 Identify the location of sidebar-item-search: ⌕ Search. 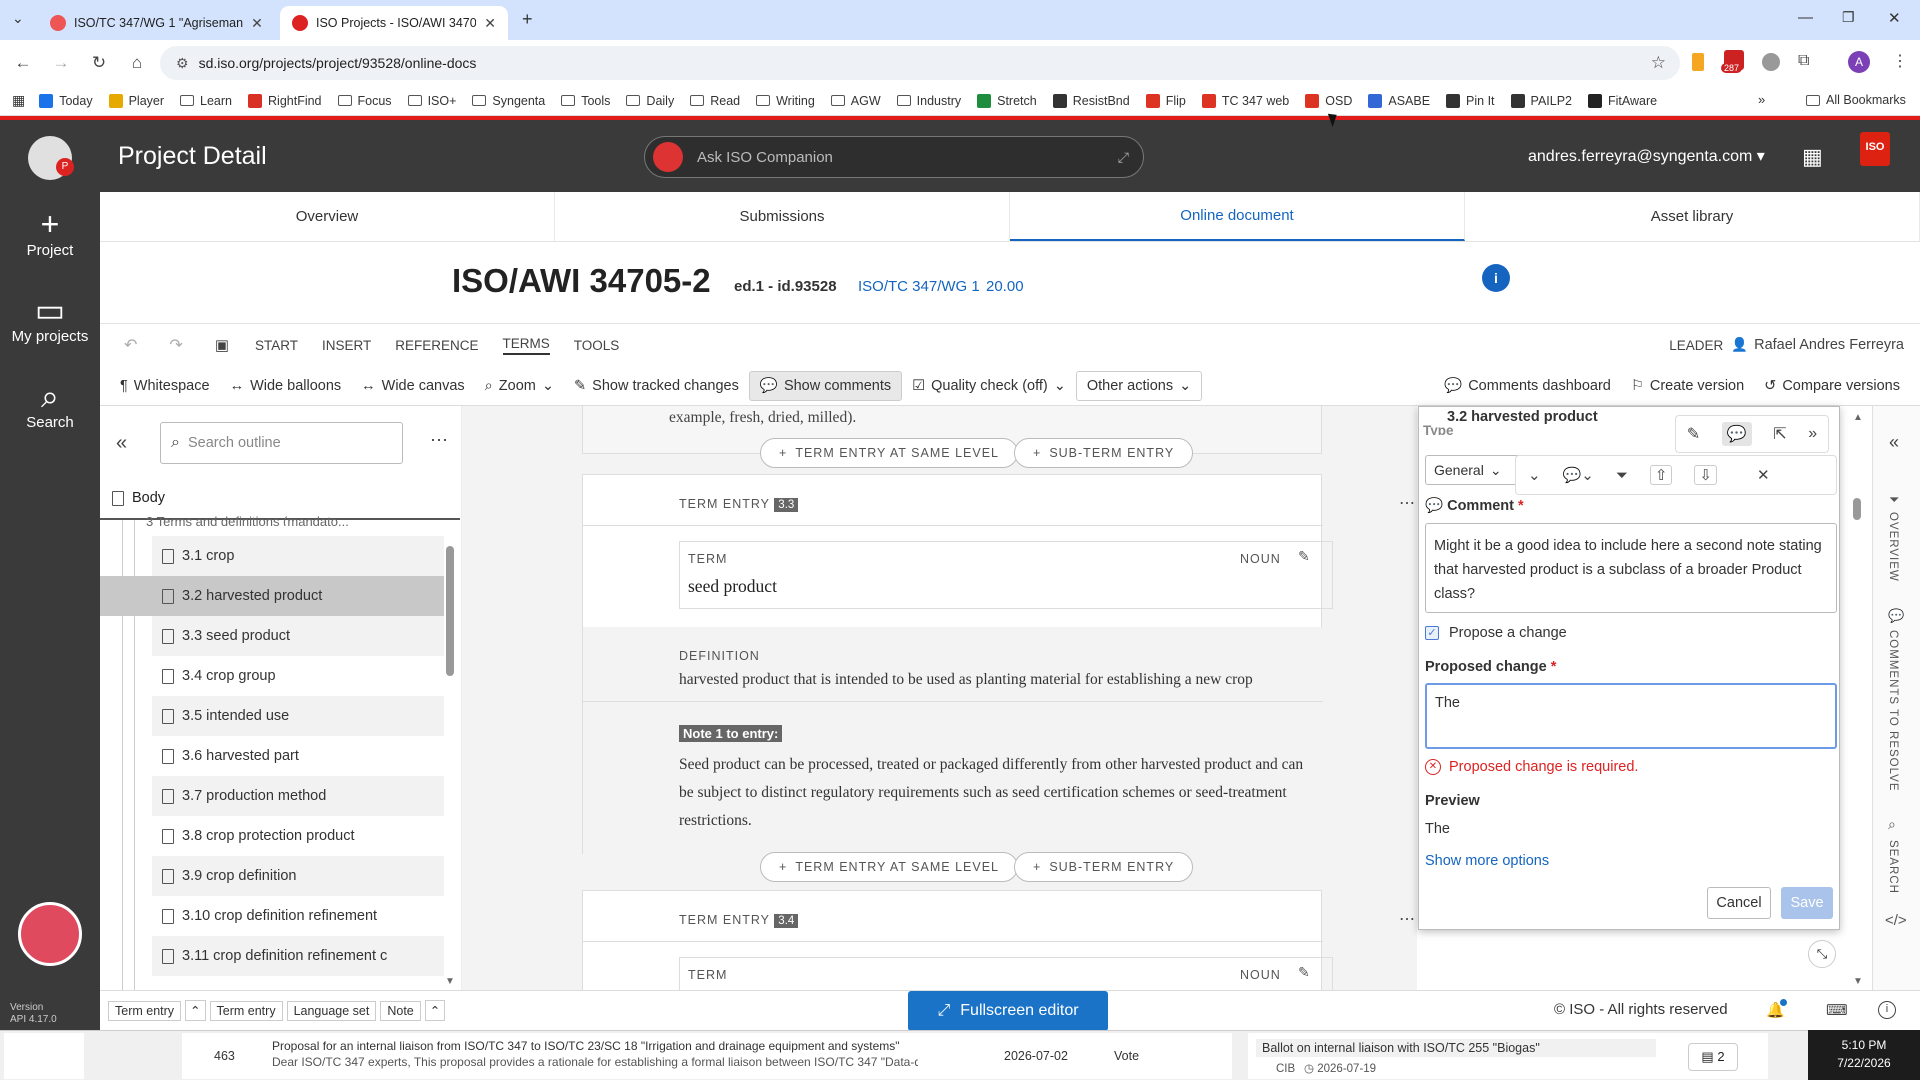
(50, 404).